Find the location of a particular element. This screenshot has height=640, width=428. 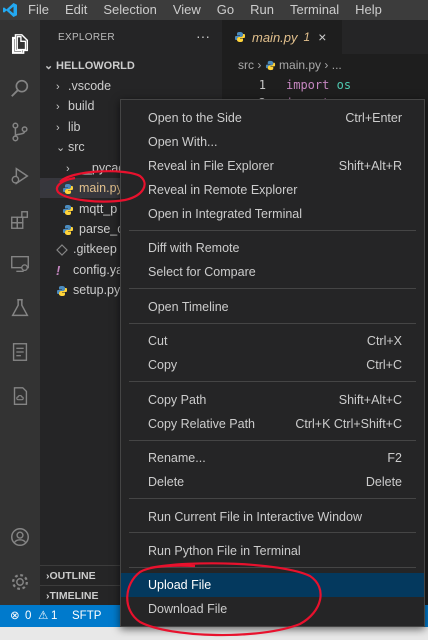

sftp-status: SFTP is located at coordinates (86, 616).